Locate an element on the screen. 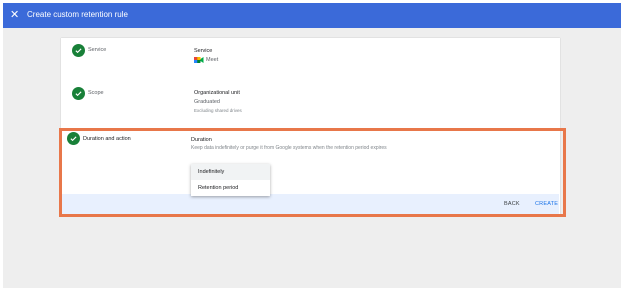 The image size is (624, 291). scope-field-title: Organizational unit is located at coordinates (217, 93).